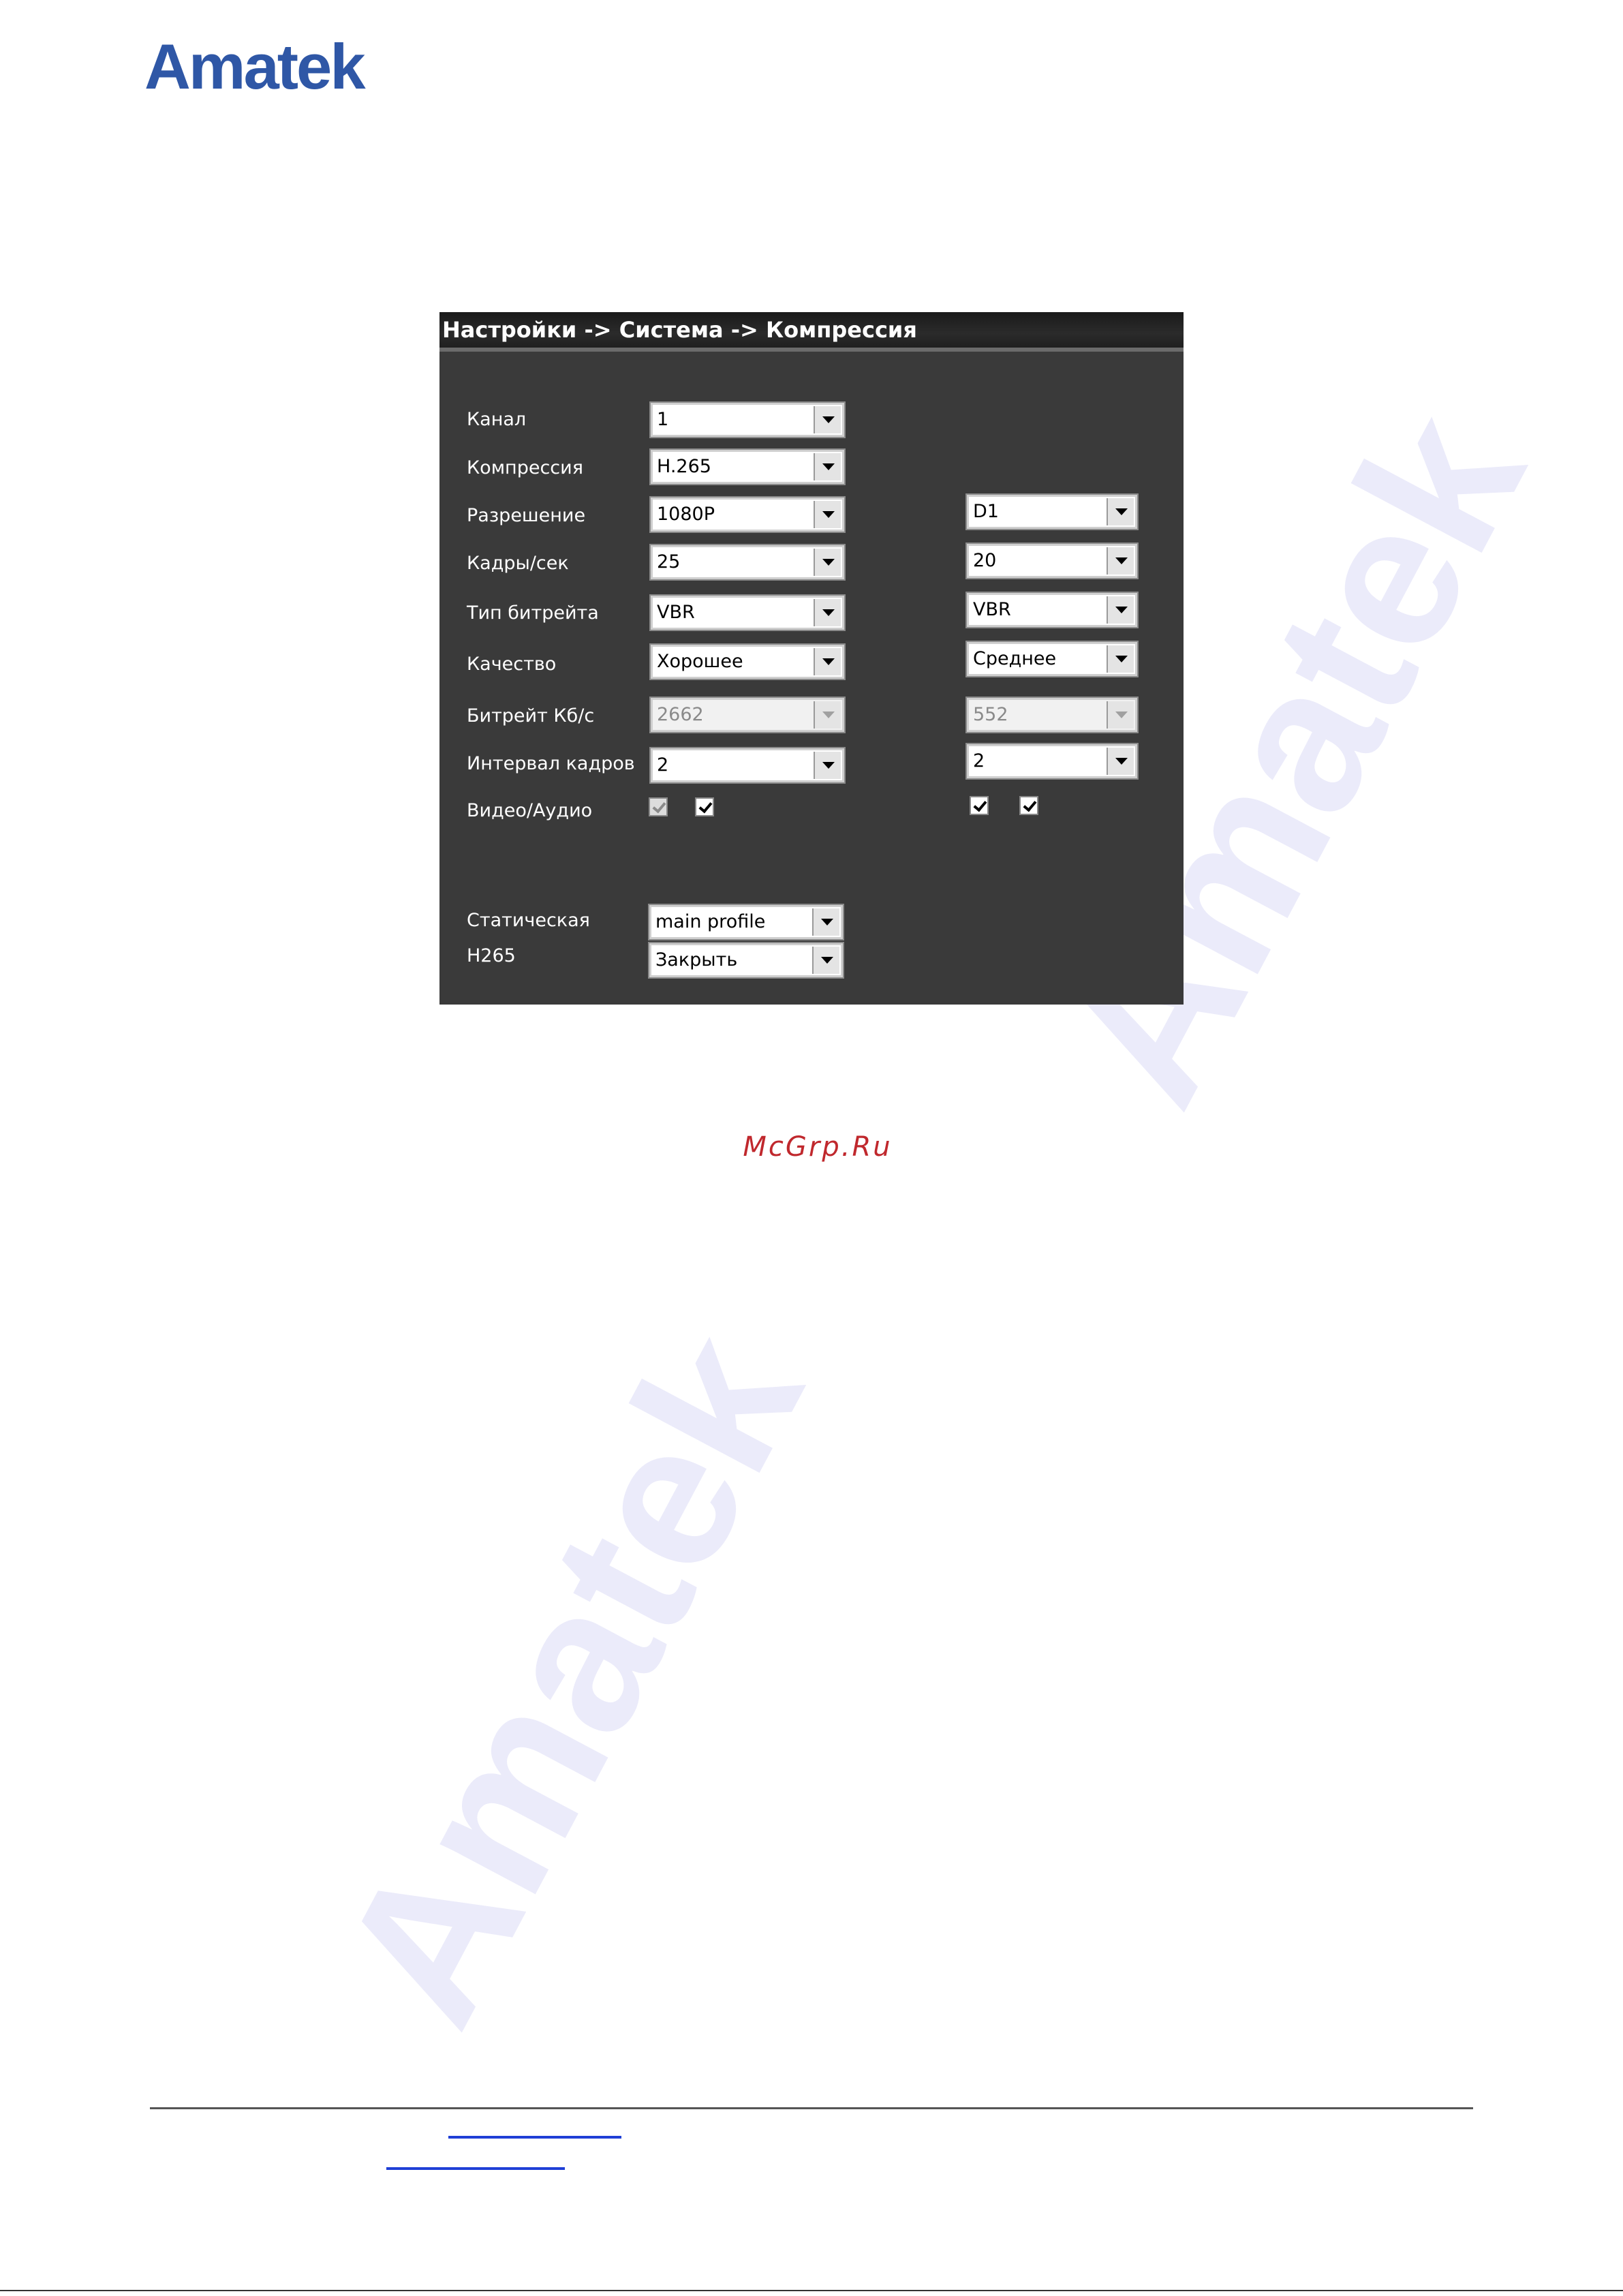 The image size is (1623, 2296). Describe the element at coordinates (811, 2291) in the screenshot. I see `page-bottom-line` at that location.